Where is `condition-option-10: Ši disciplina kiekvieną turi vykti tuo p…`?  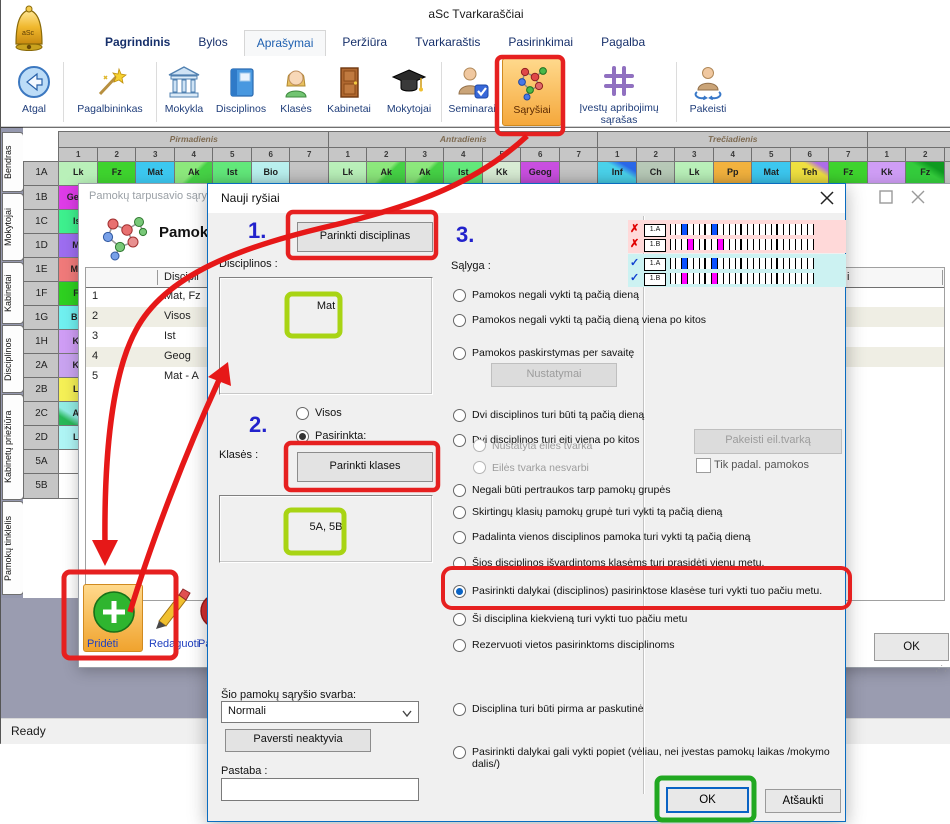 condition-option-10: Ši disciplina kiekvieną turi vykti tuo p… is located at coordinates (570, 619).